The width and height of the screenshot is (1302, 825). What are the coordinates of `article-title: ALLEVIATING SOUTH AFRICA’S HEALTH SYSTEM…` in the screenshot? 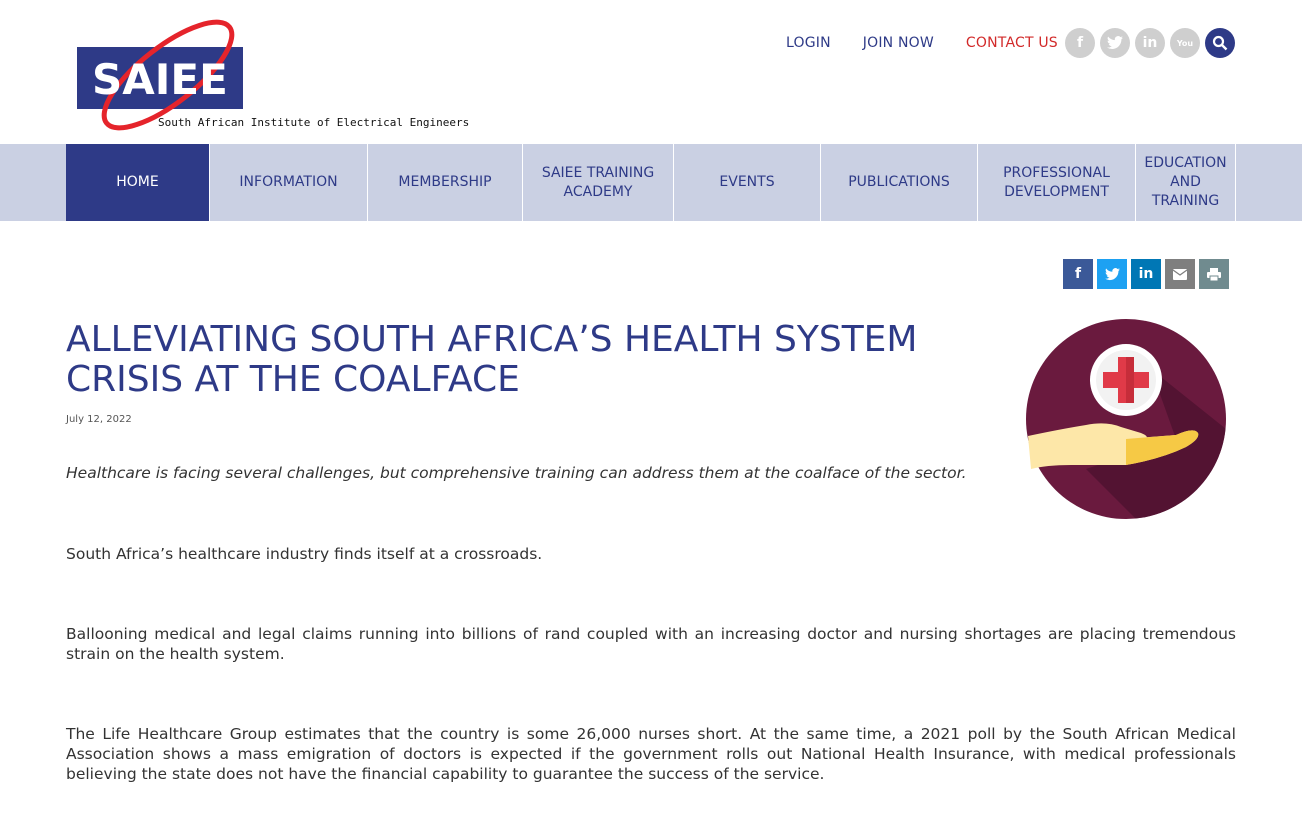 It's located at (492, 359).